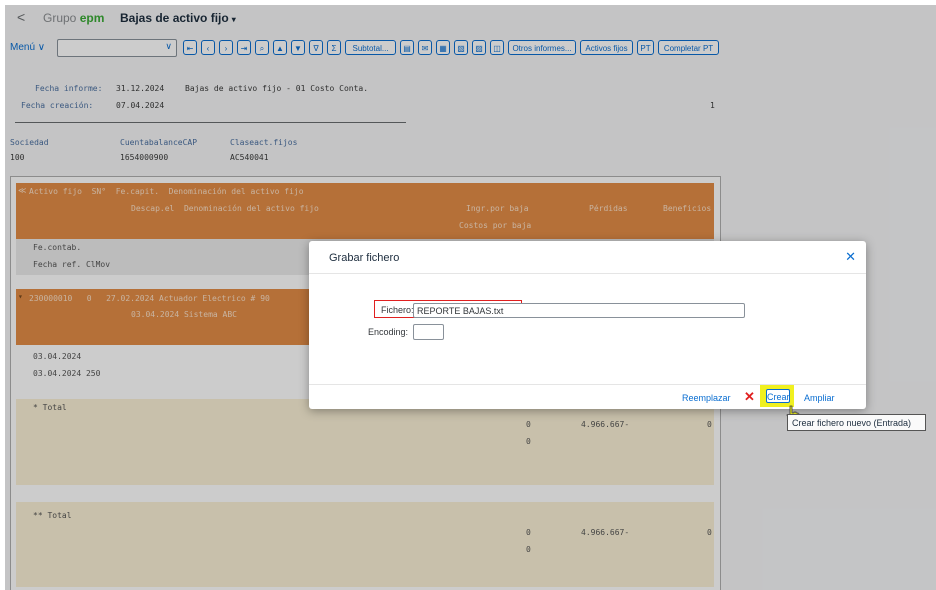 The height and width of the screenshot is (590, 936). What do you see at coordinates (428, 332) in the screenshot?
I see `encoding-input` at bounding box center [428, 332].